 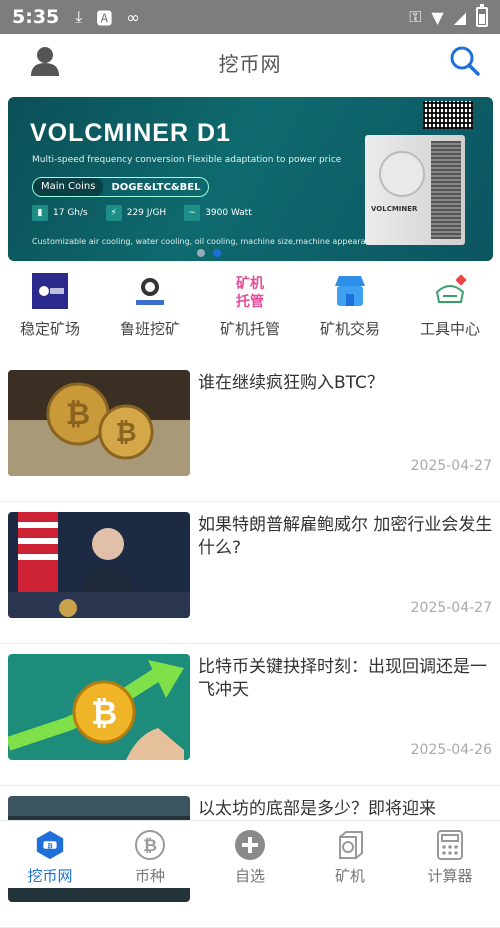 I want to click on svg-text: 矿机, so click(x=250, y=283).